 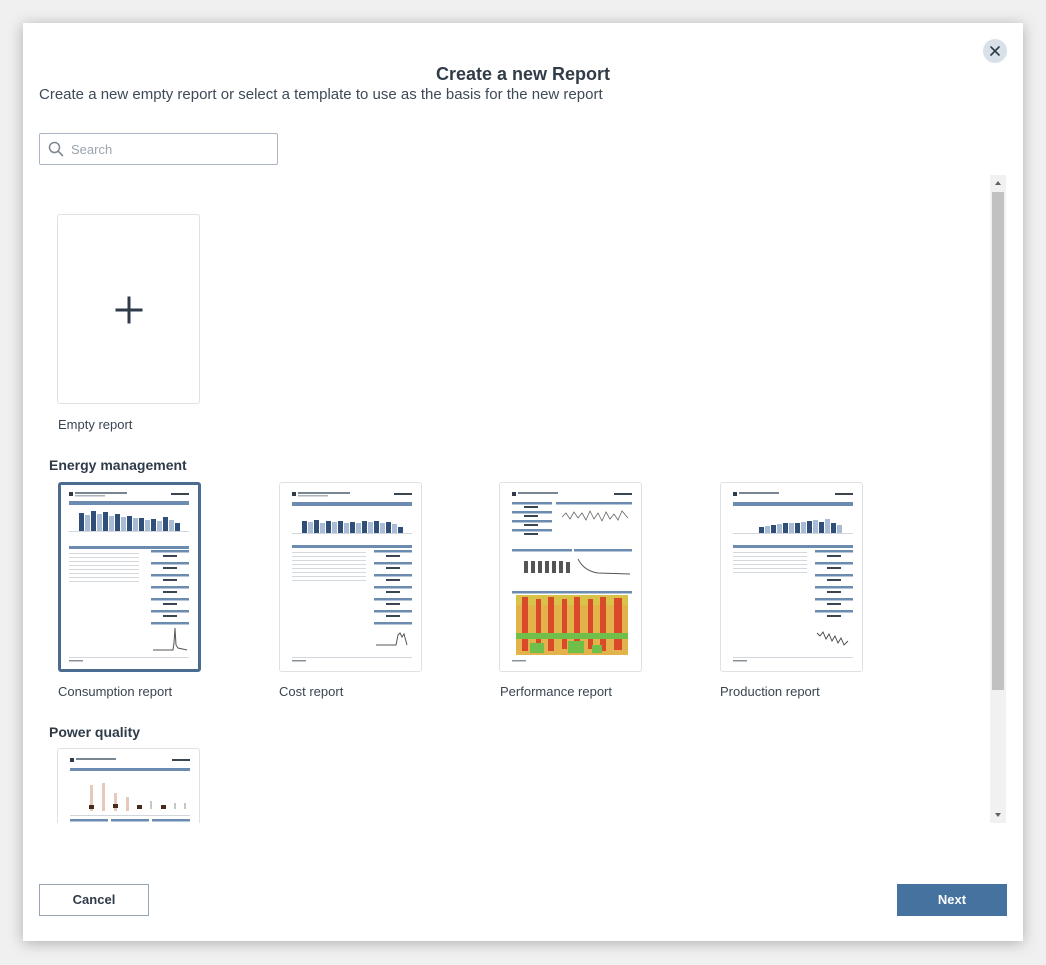 What do you see at coordinates (770, 691) in the screenshot?
I see `production-report-label: Production report` at bounding box center [770, 691].